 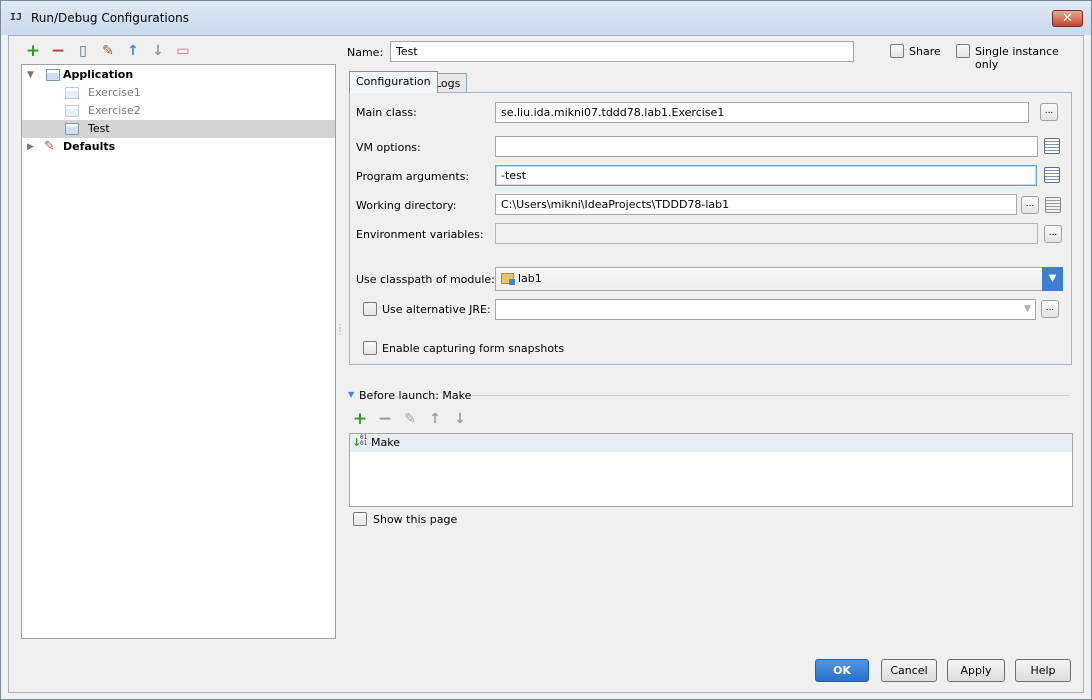 I want to click on program-arguments-label: Program arguments:, so click(x=413, y=176).